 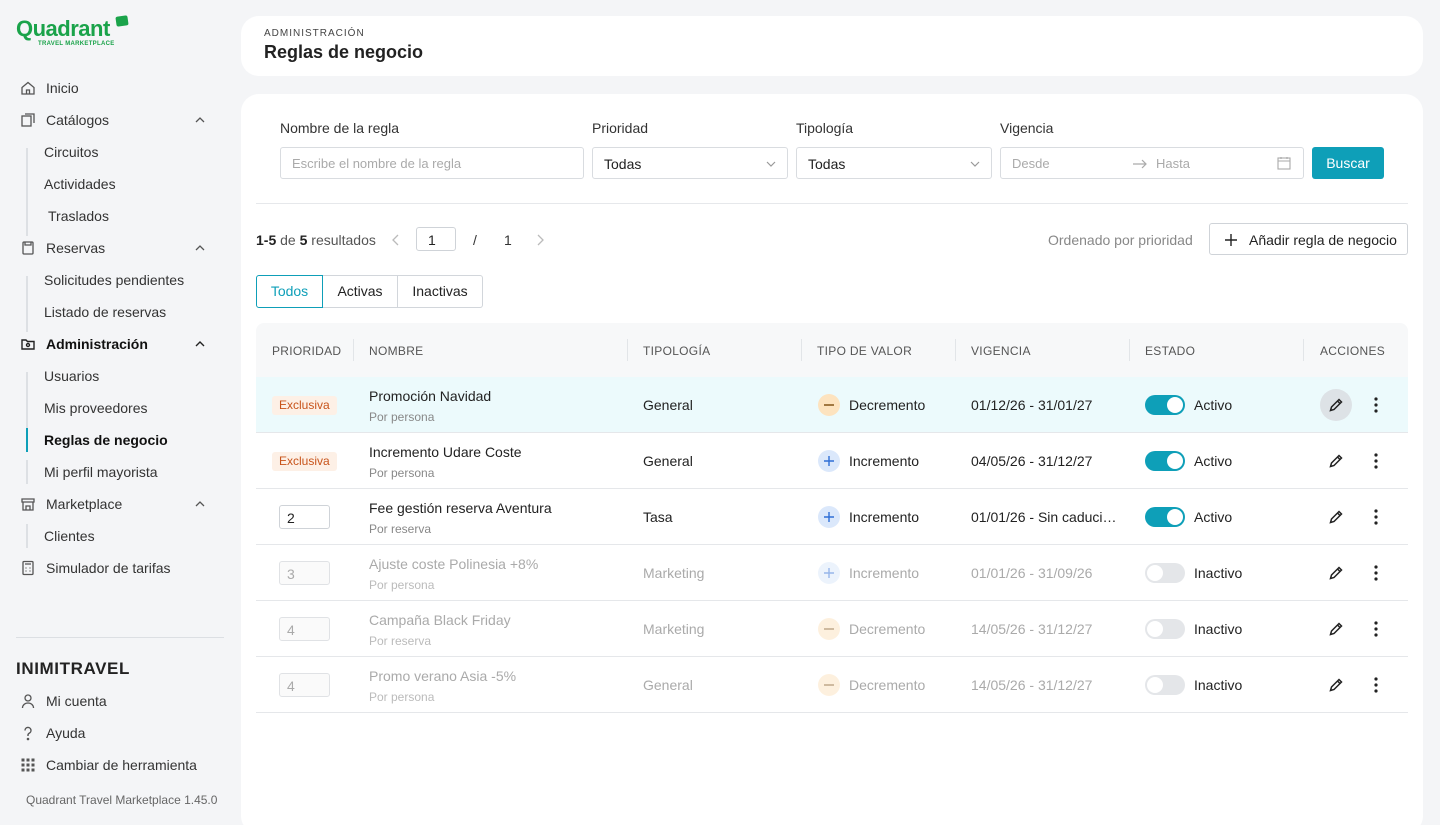 What do you see at coordinates (120, 408) in the screenshot?
I see `sidebar-item-proveedores: Mis proveedores` at bounding box center [120, 408].